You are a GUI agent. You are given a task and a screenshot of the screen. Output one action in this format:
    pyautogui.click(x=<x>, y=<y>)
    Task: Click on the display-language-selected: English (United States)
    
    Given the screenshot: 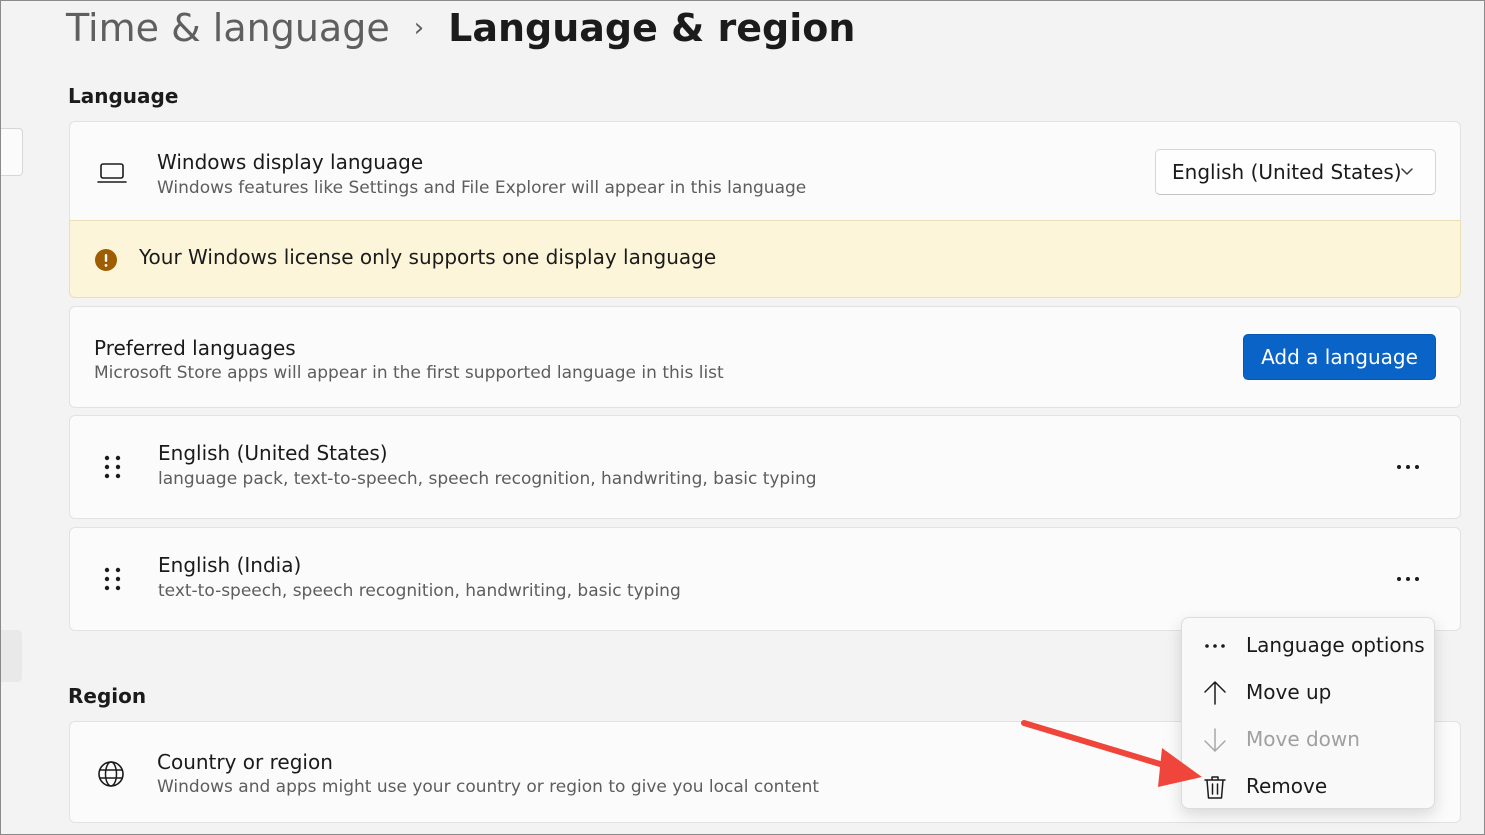 What is the action you would take?
    pyautogui.click(x=1287, y=172)
    